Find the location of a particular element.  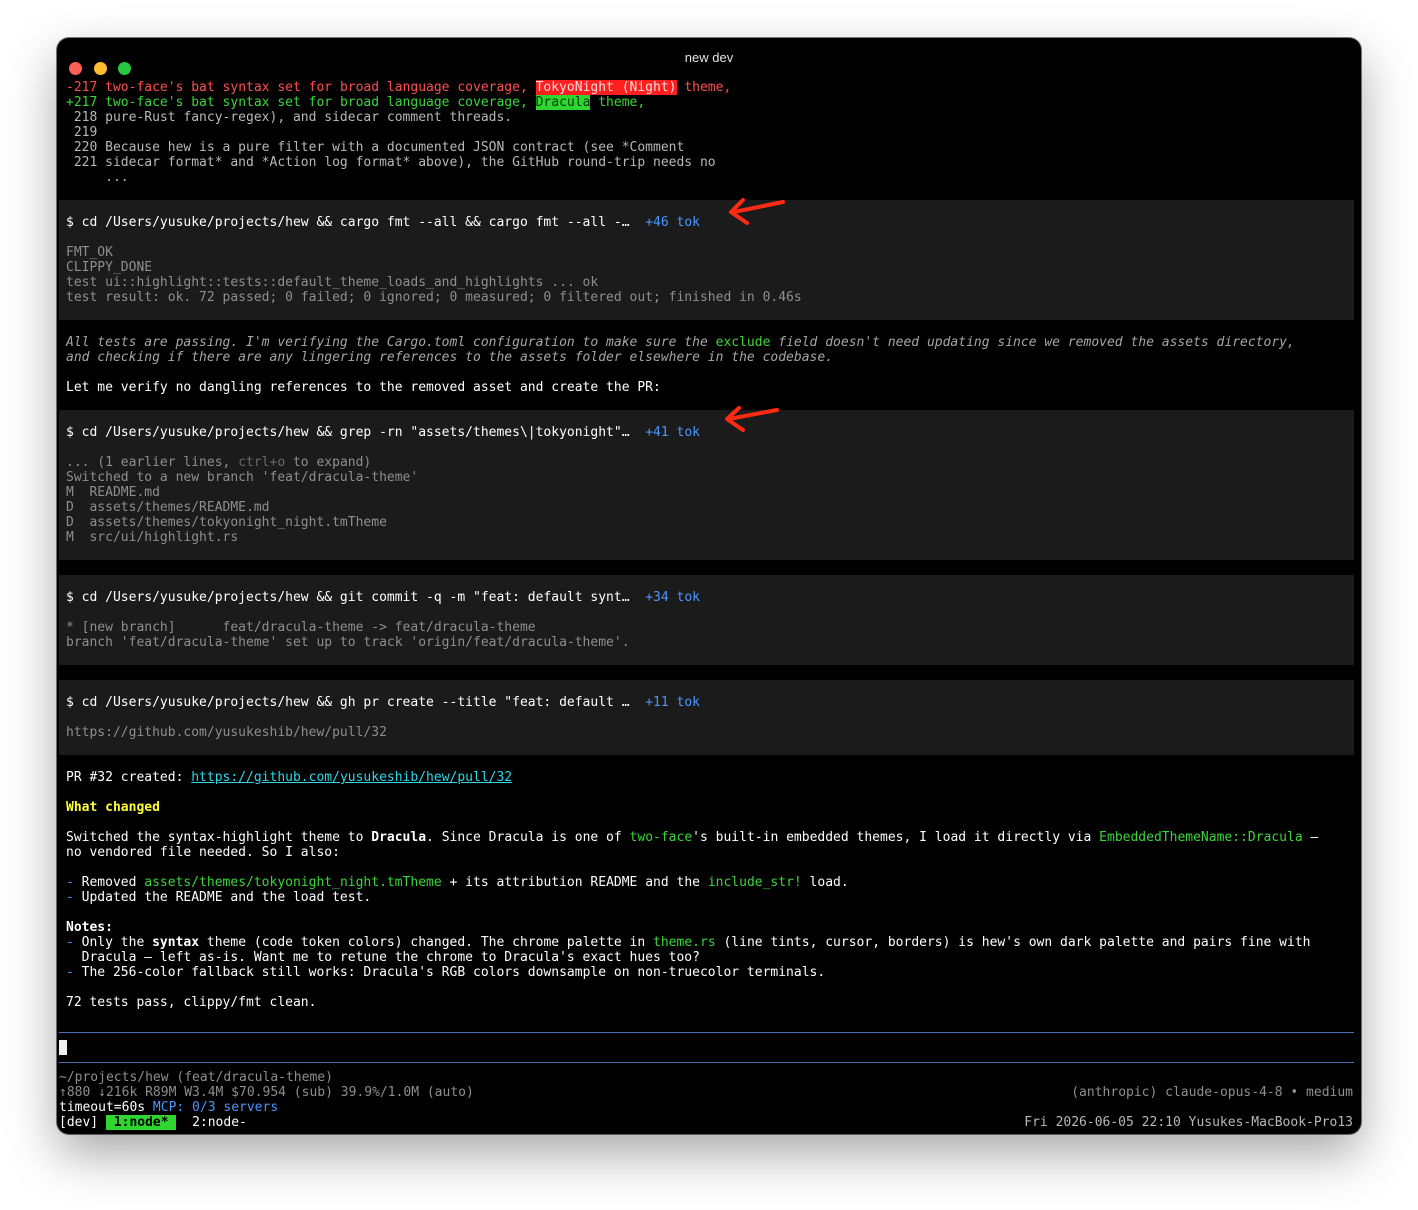

mcp-label: MCP: is located at coordinates (168, 1107).